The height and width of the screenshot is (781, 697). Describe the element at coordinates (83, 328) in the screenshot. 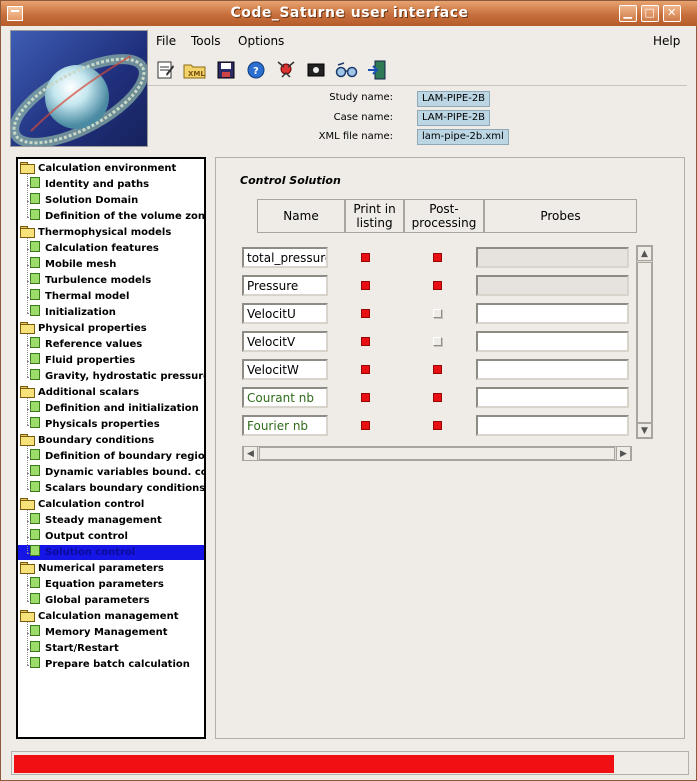

I see `tree-category: Physical properties` at that location.